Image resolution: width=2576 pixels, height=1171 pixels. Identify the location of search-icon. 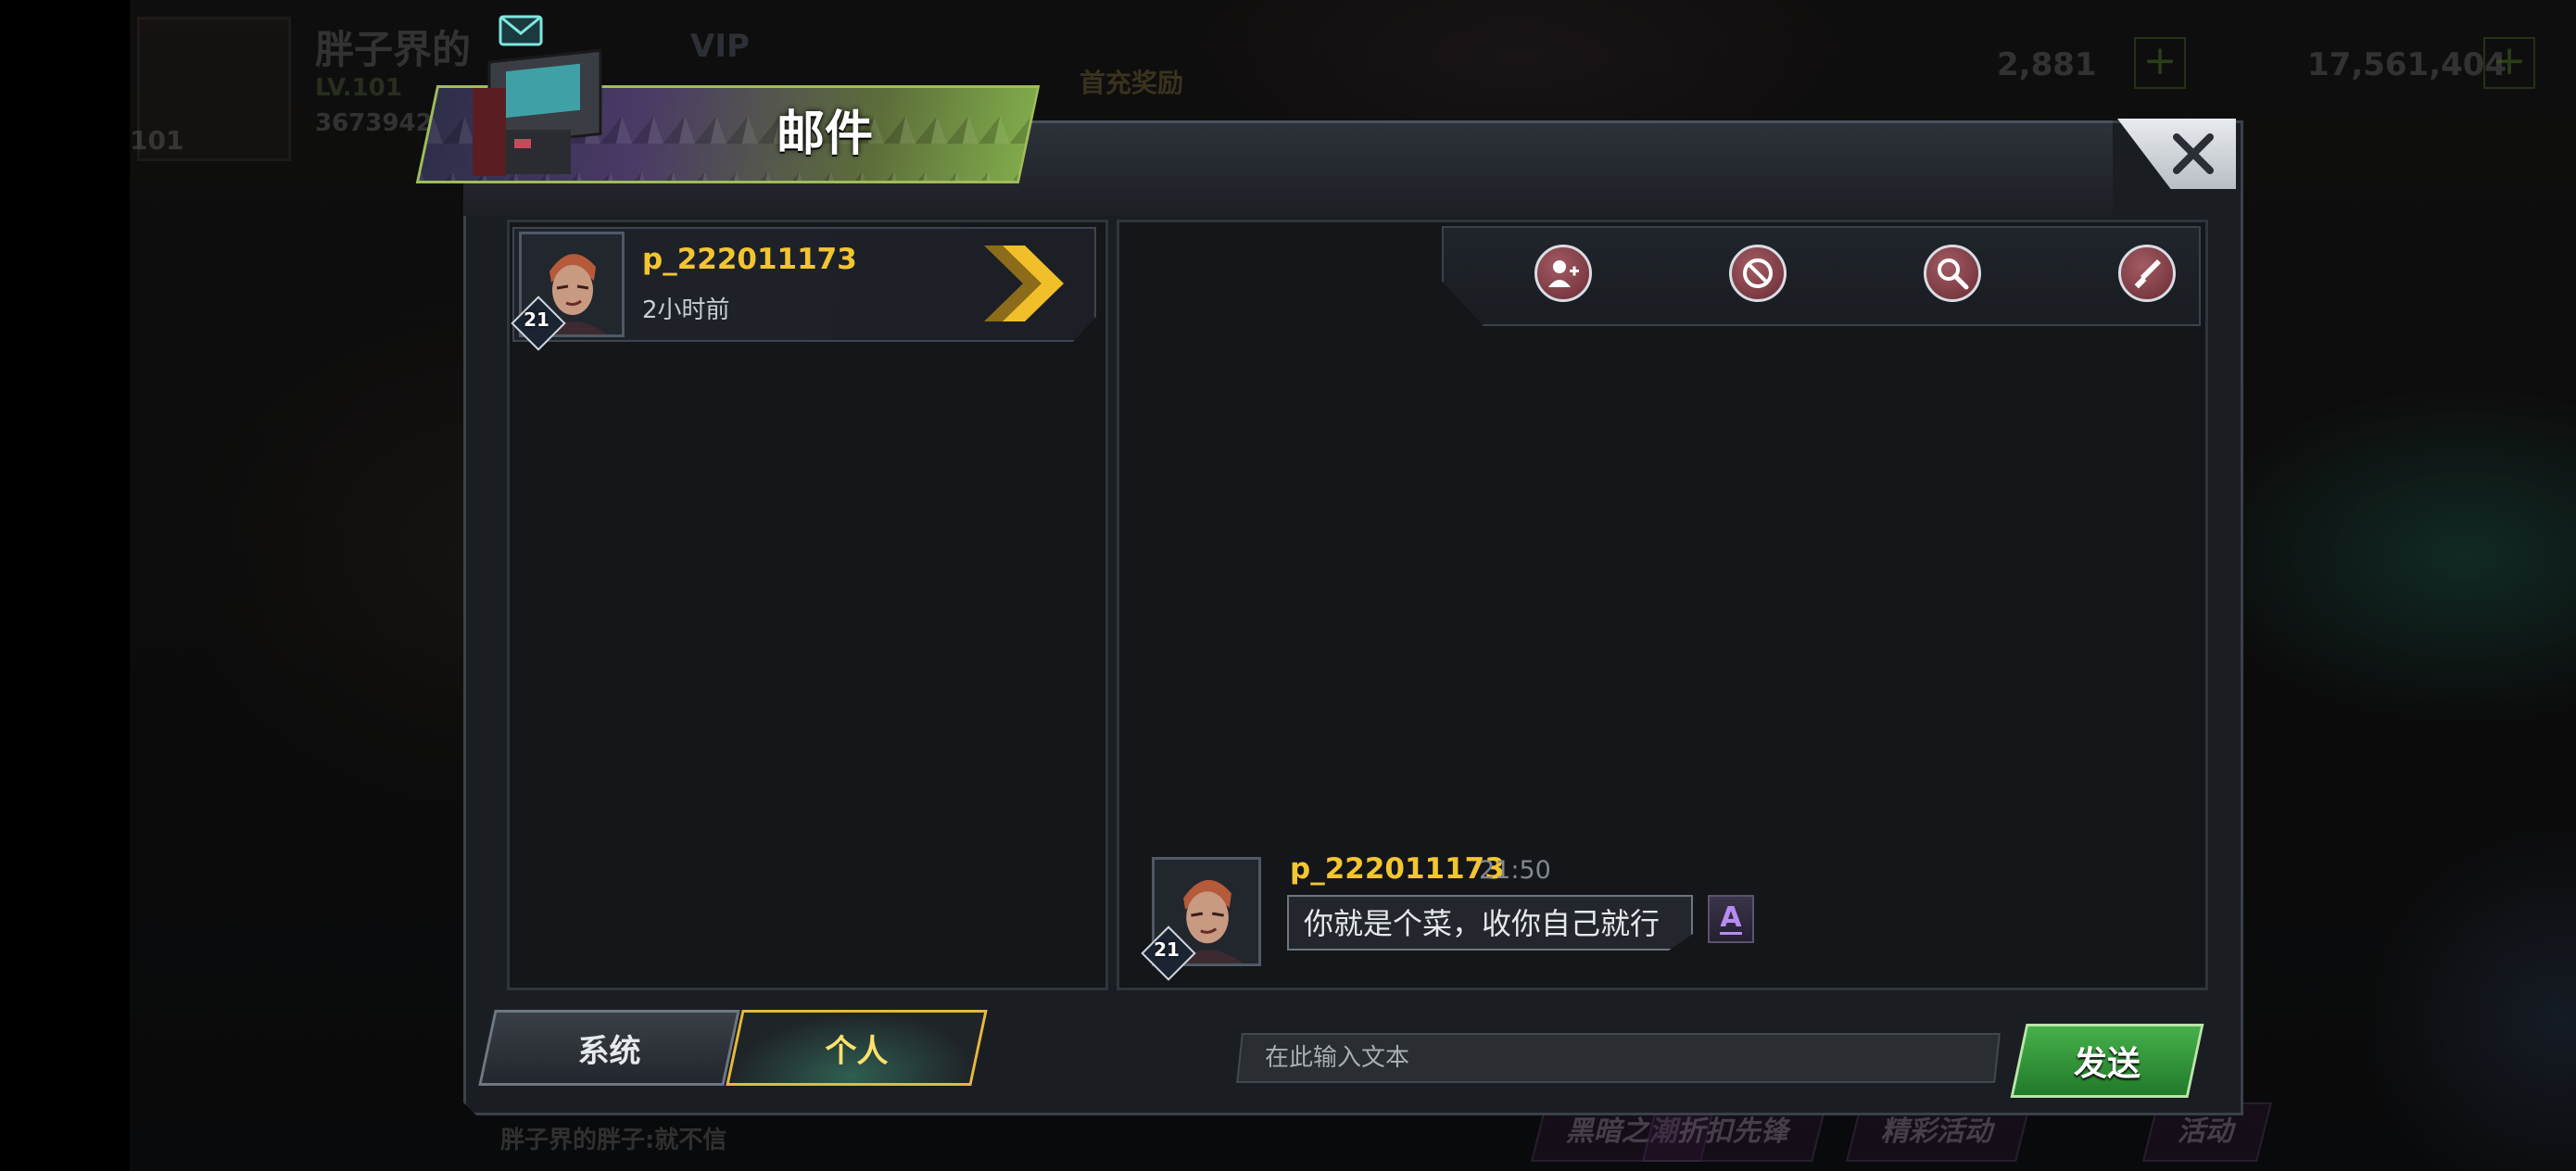
(1953, 274).